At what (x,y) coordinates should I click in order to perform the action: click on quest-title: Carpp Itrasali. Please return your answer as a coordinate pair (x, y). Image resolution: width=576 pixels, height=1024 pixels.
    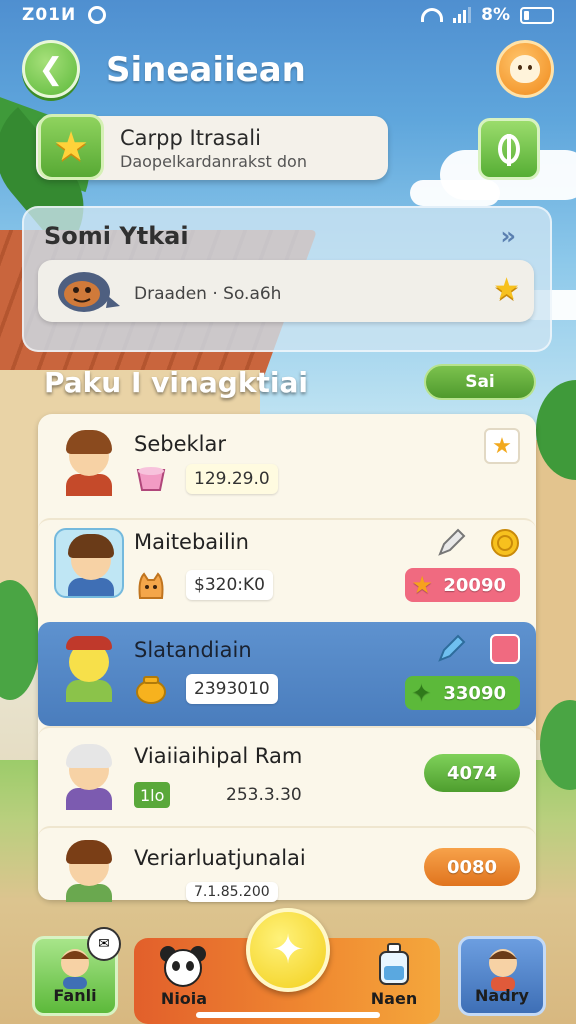
    Looking at the image, I should click on (190, 138).